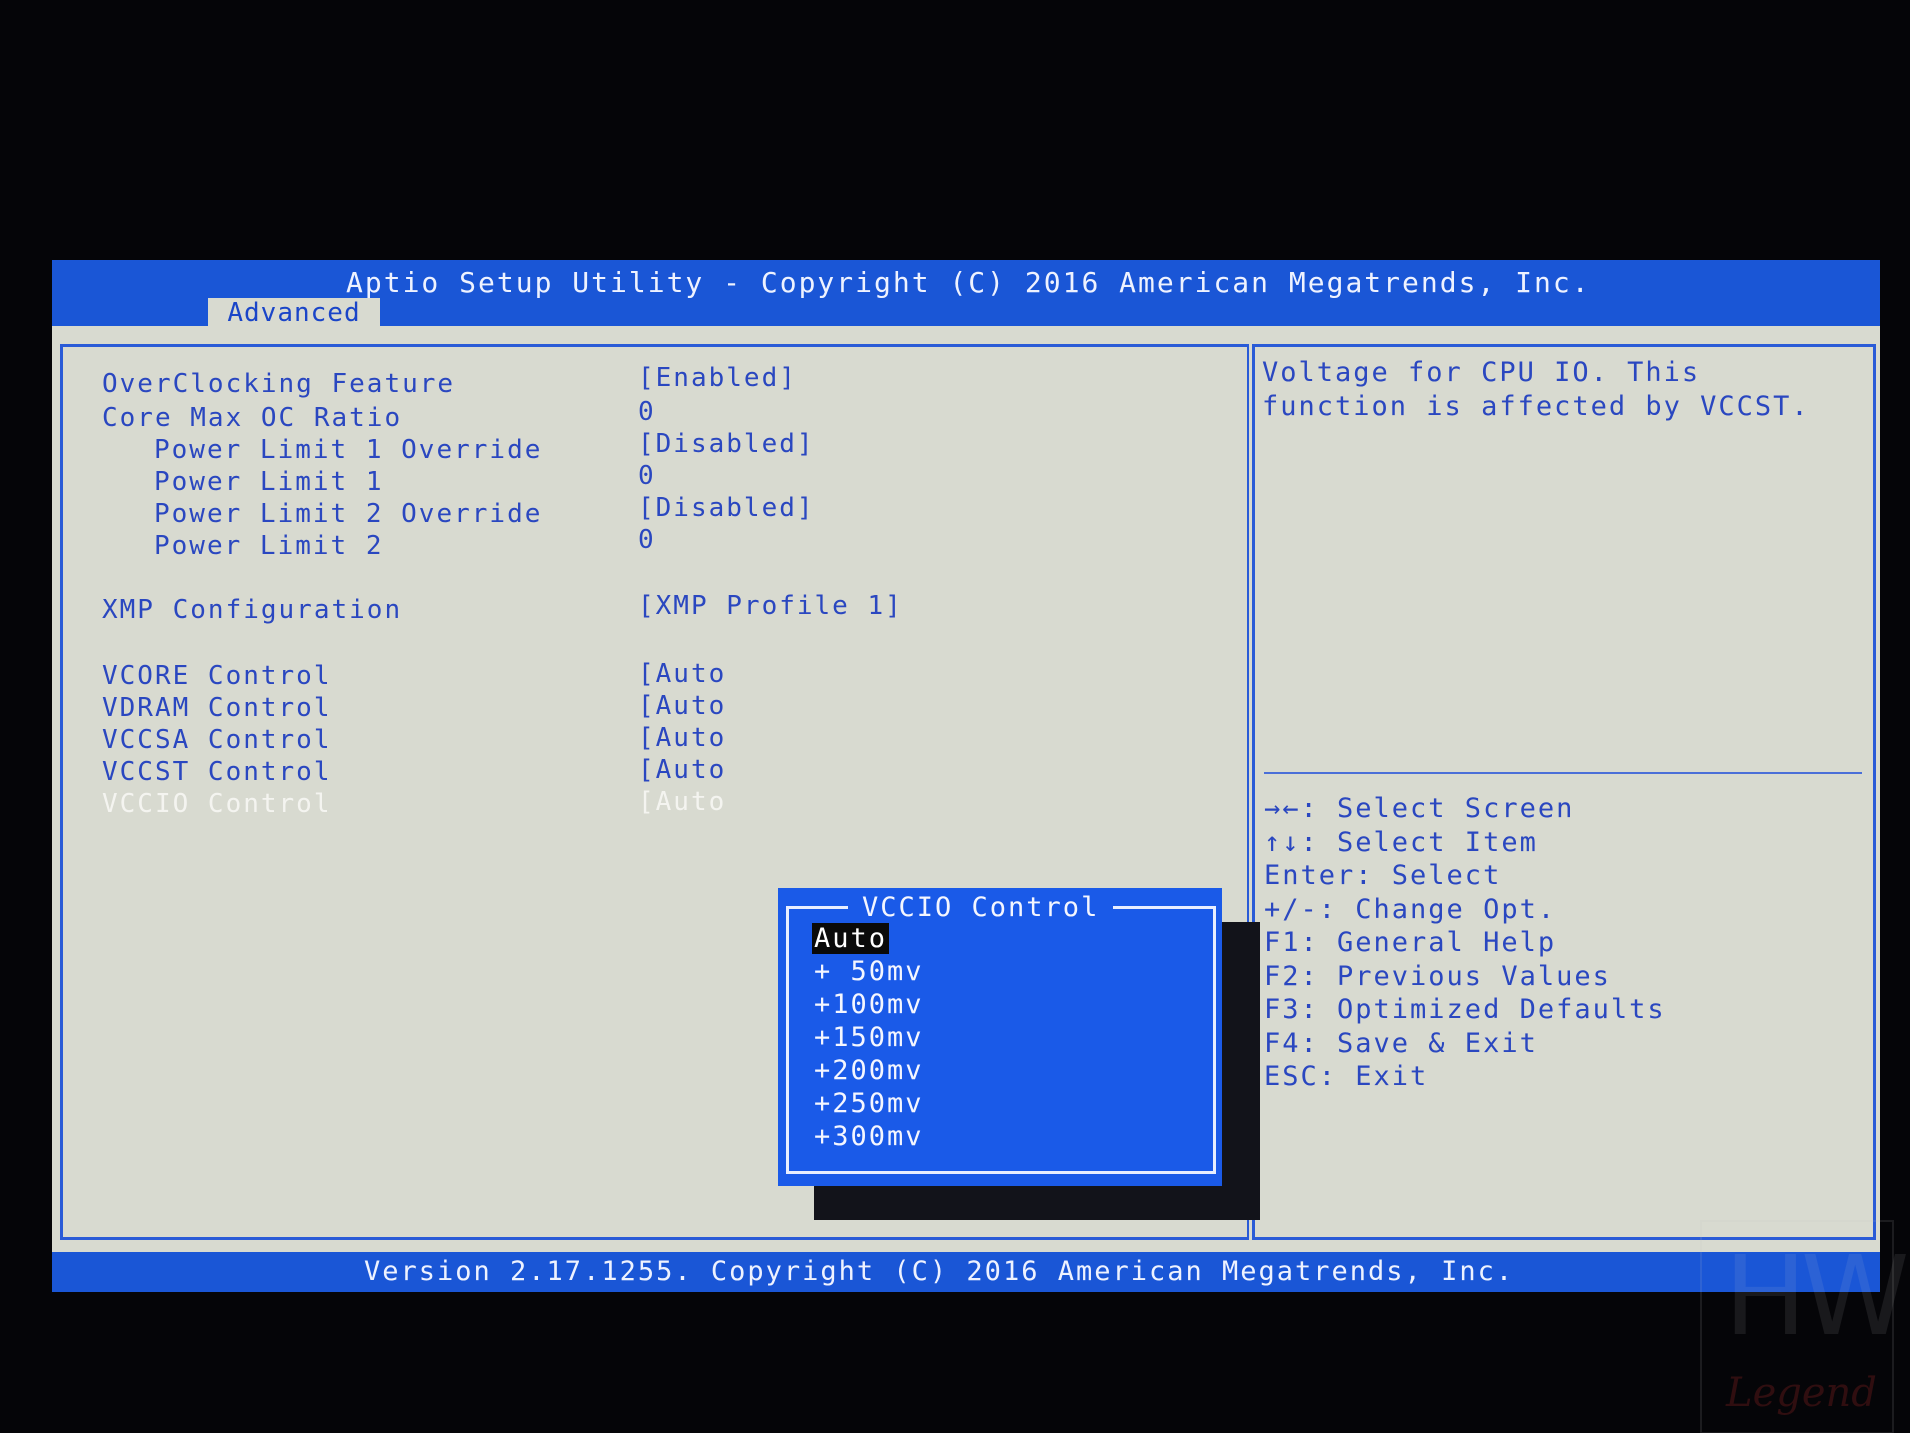 The width and height of the screenshot is (1910, 1433). Describe the element at coordinates (682, 802) in the screenshot. I see `setting-vccio-control-value: [Auto` at that location.